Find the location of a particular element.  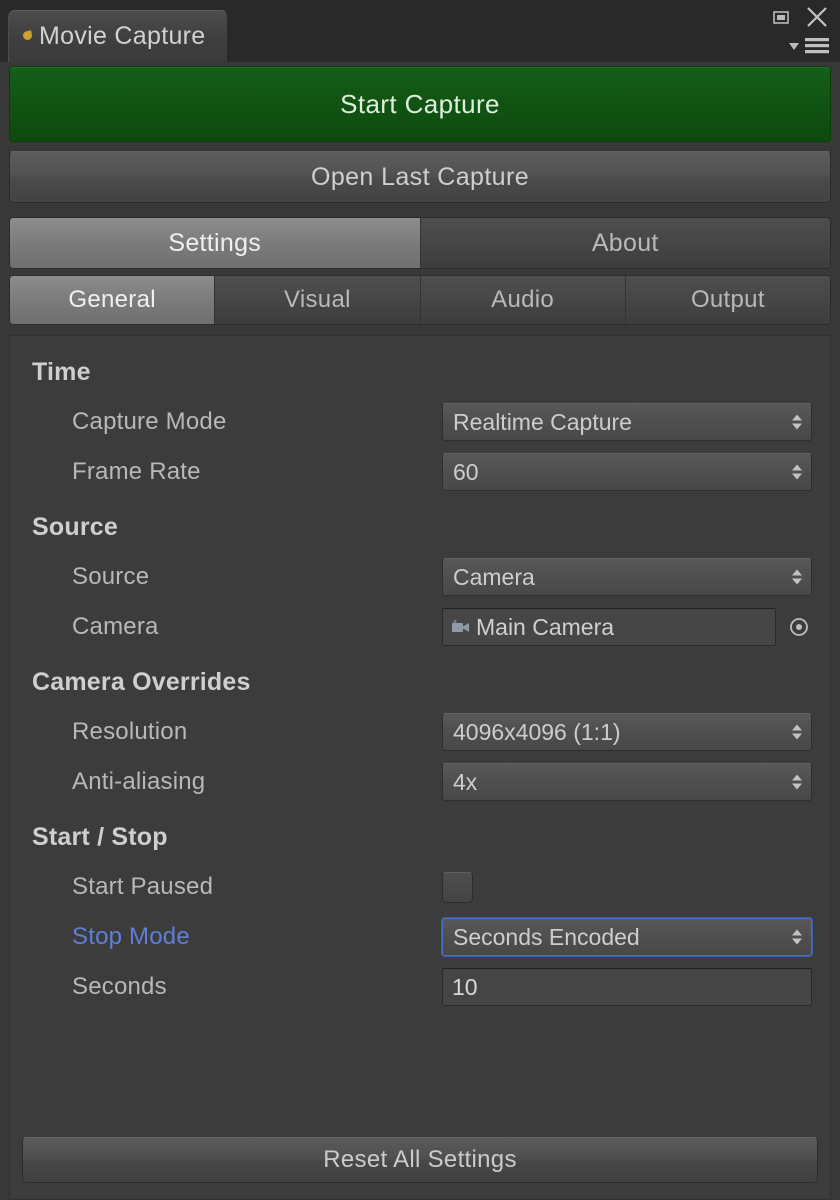

window-tab-movie-capture: Movie Capture is located at coordinates (118, 36).